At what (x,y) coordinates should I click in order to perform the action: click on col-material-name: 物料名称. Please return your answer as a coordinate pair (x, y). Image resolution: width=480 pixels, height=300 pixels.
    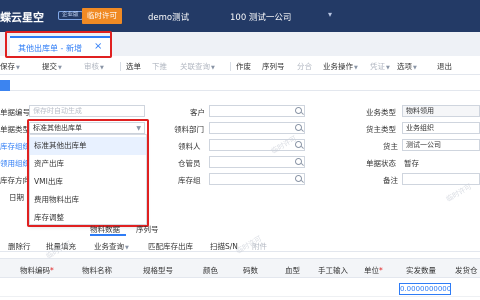
    Looking at the image, I should click on (97, 270).